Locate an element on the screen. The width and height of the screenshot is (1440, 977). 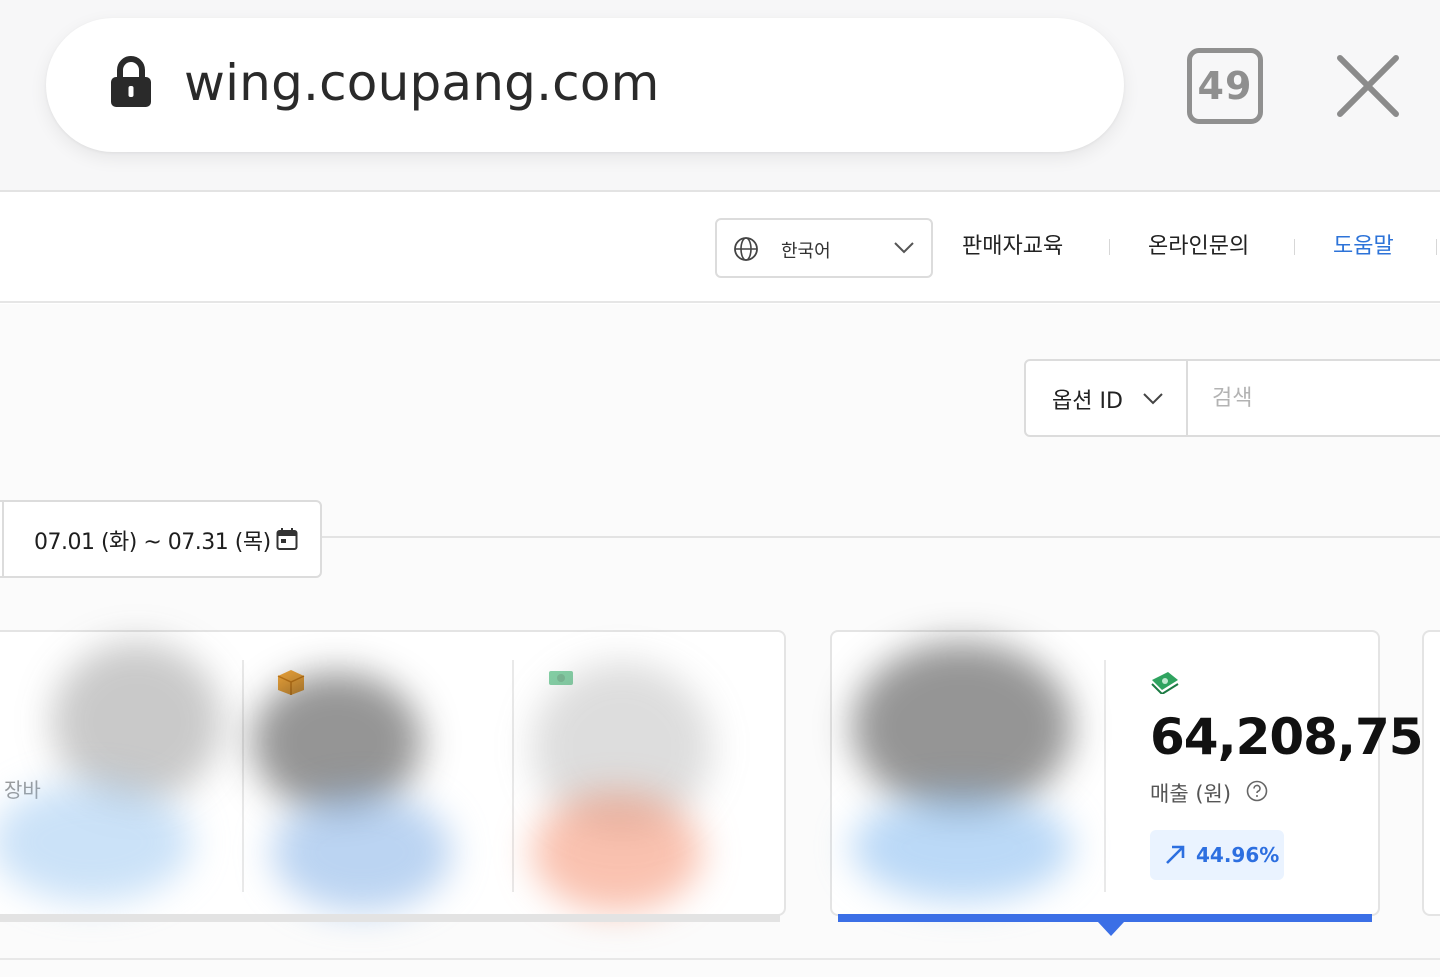
nav-seller-education: 판매자교육 is located at coordinates (1012, 247).